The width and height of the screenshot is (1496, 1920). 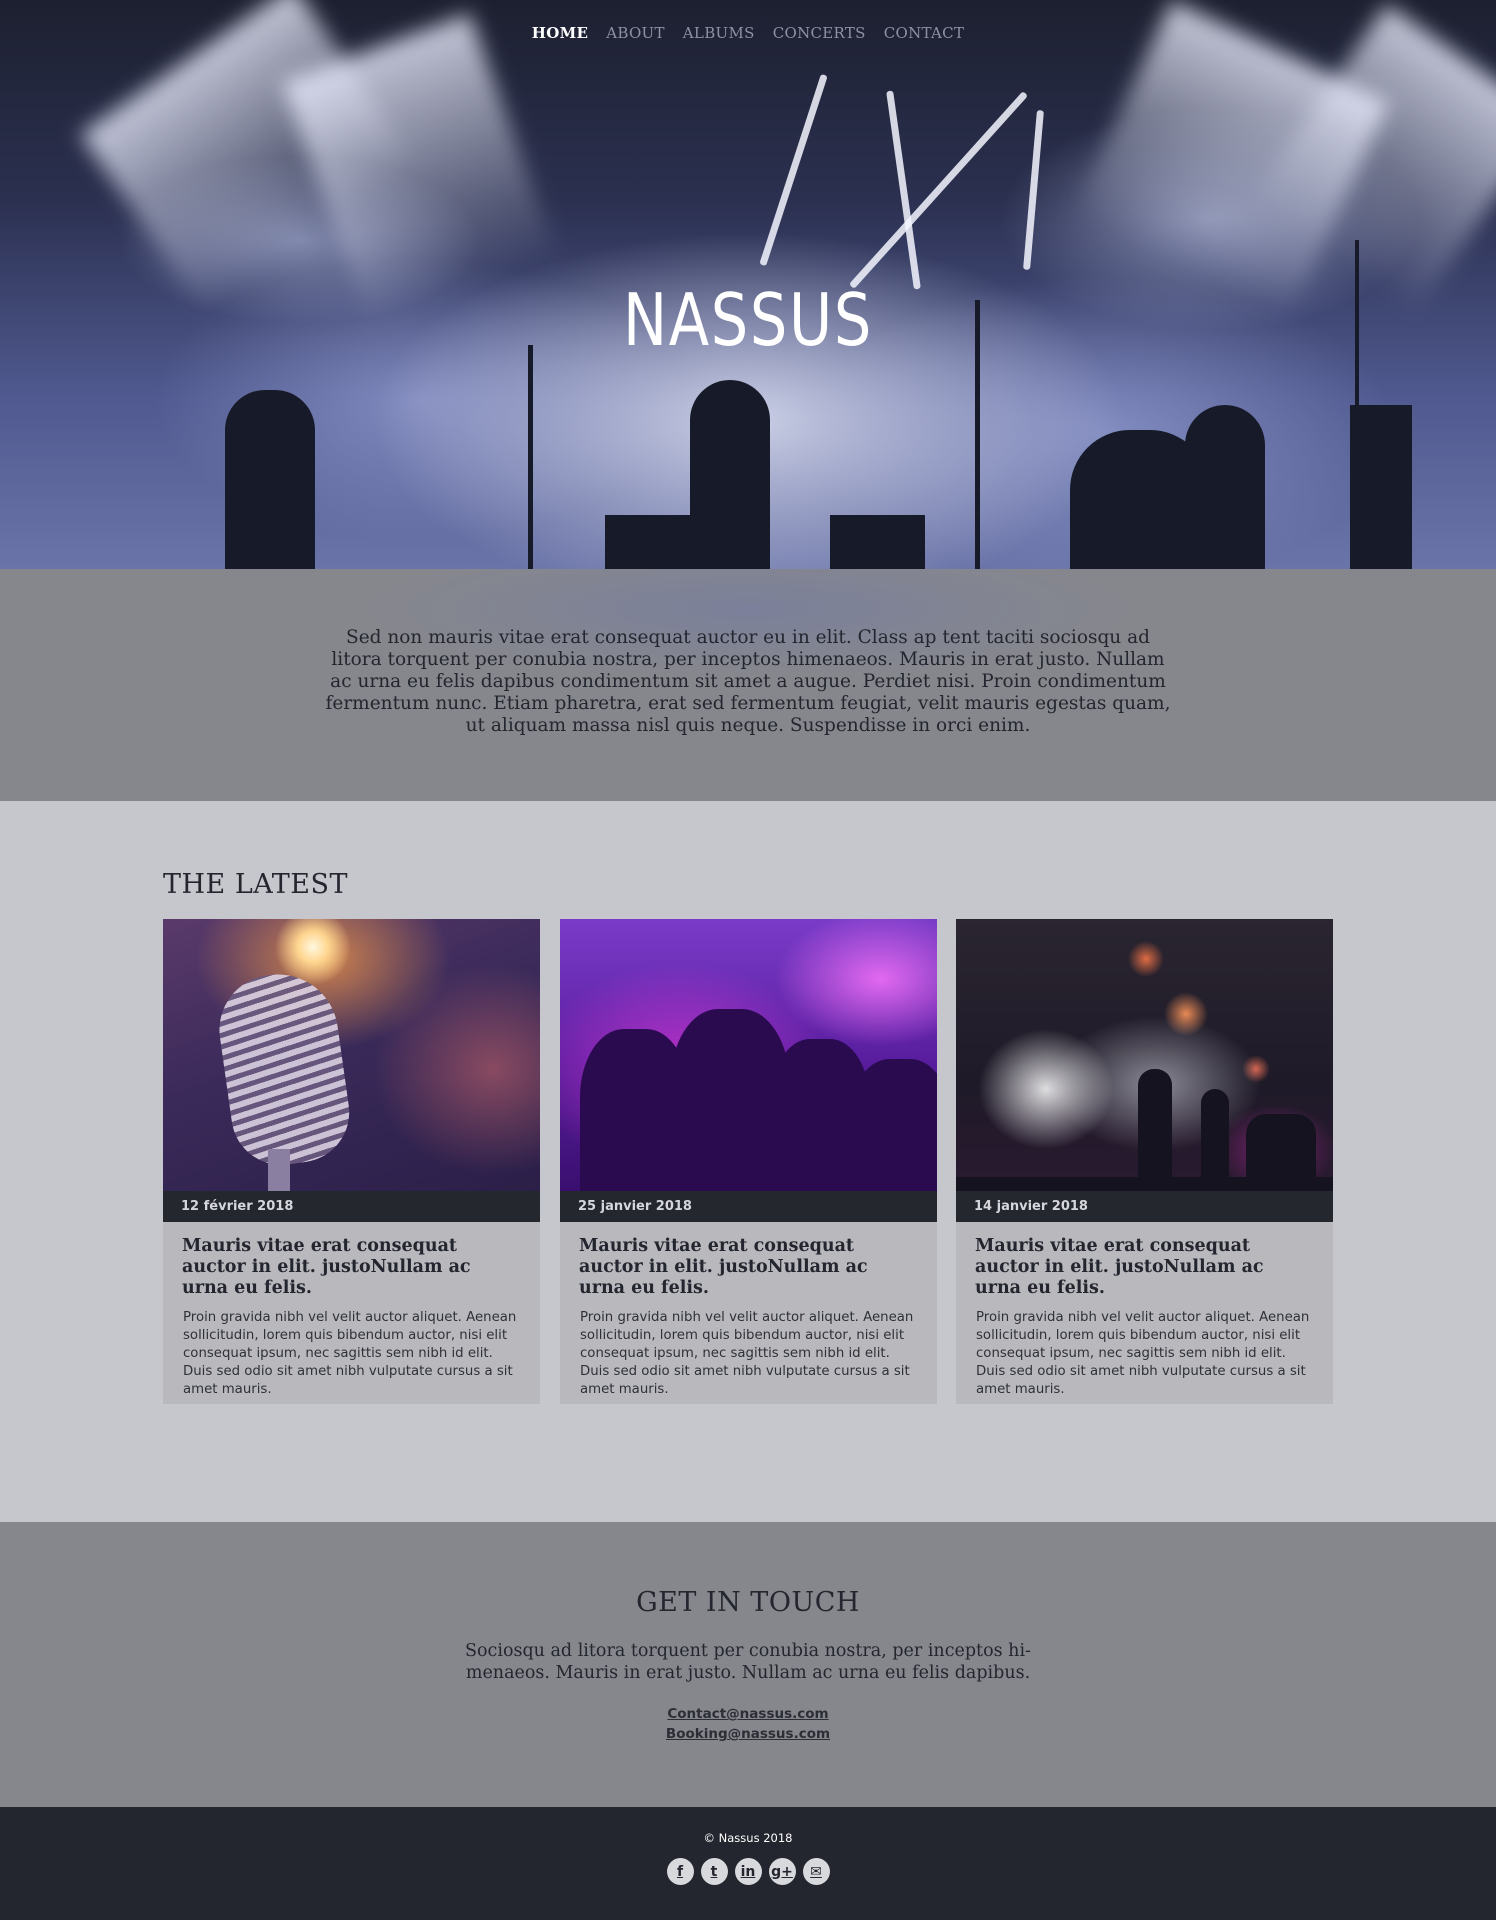 What do you see at coordinates (351, 1206) in the screenshot?
I see `card-date: 12 février 2018` at bounding box center [351, 1206].